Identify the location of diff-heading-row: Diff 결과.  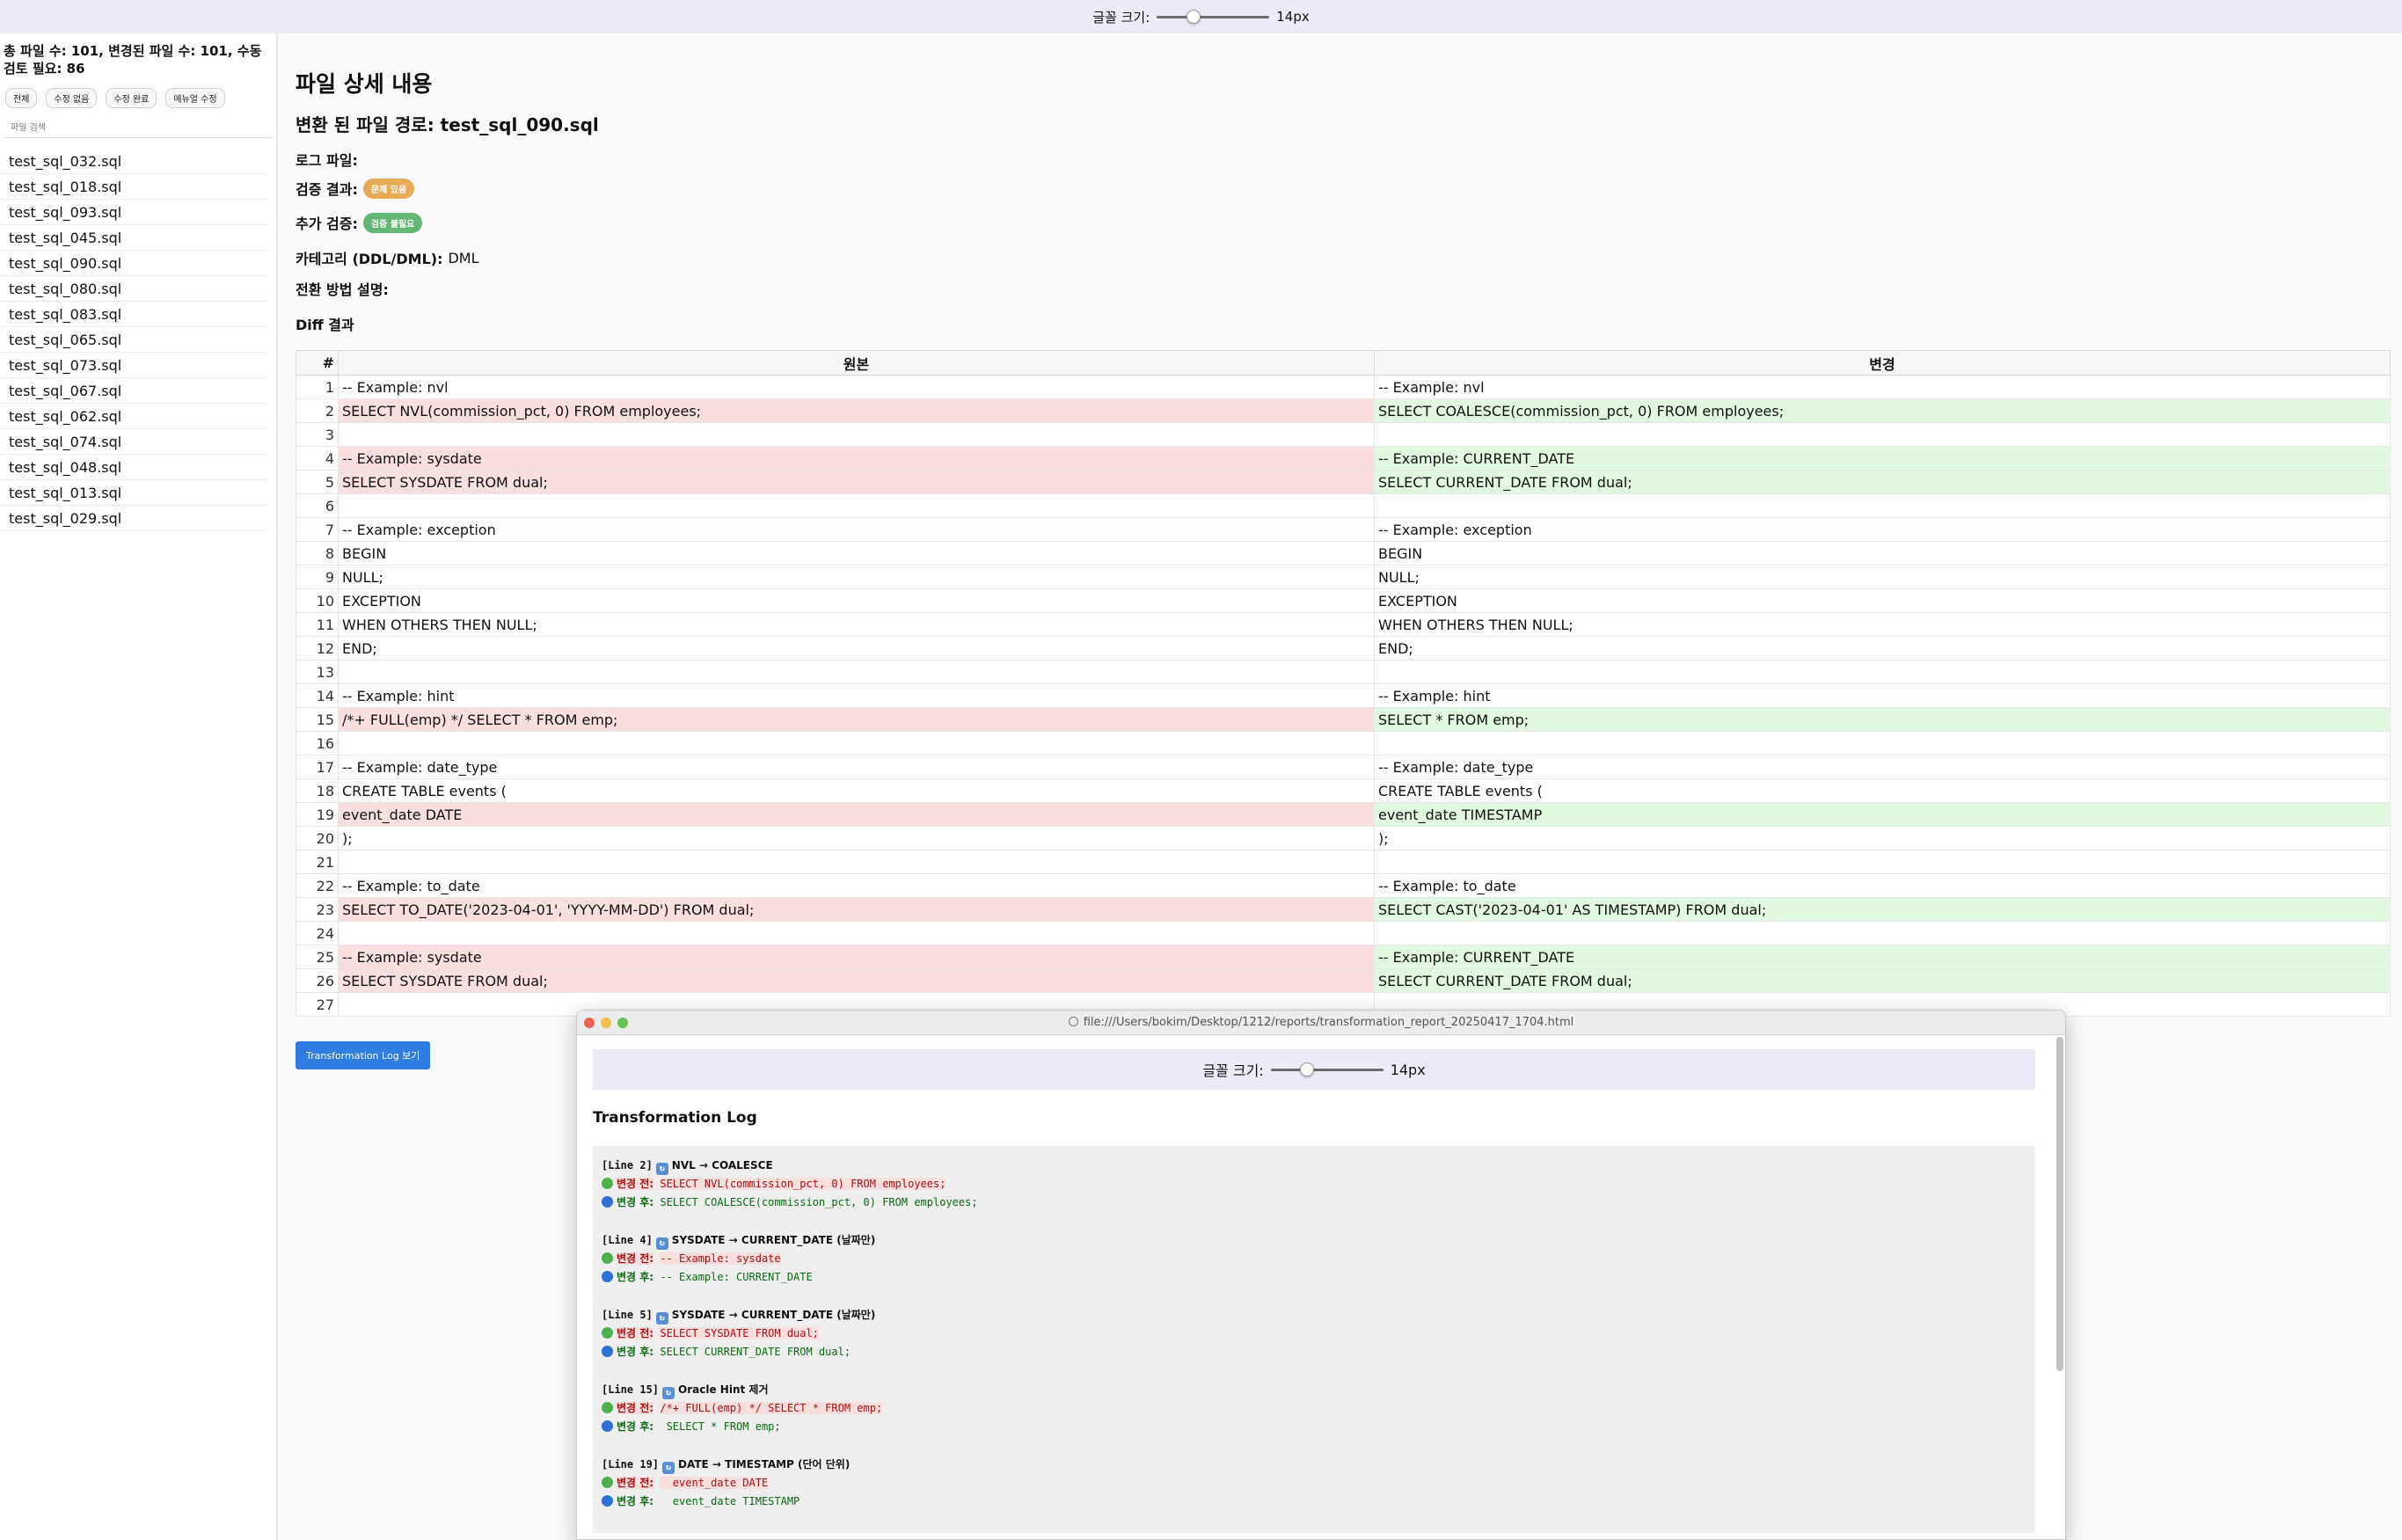
(325, 323).